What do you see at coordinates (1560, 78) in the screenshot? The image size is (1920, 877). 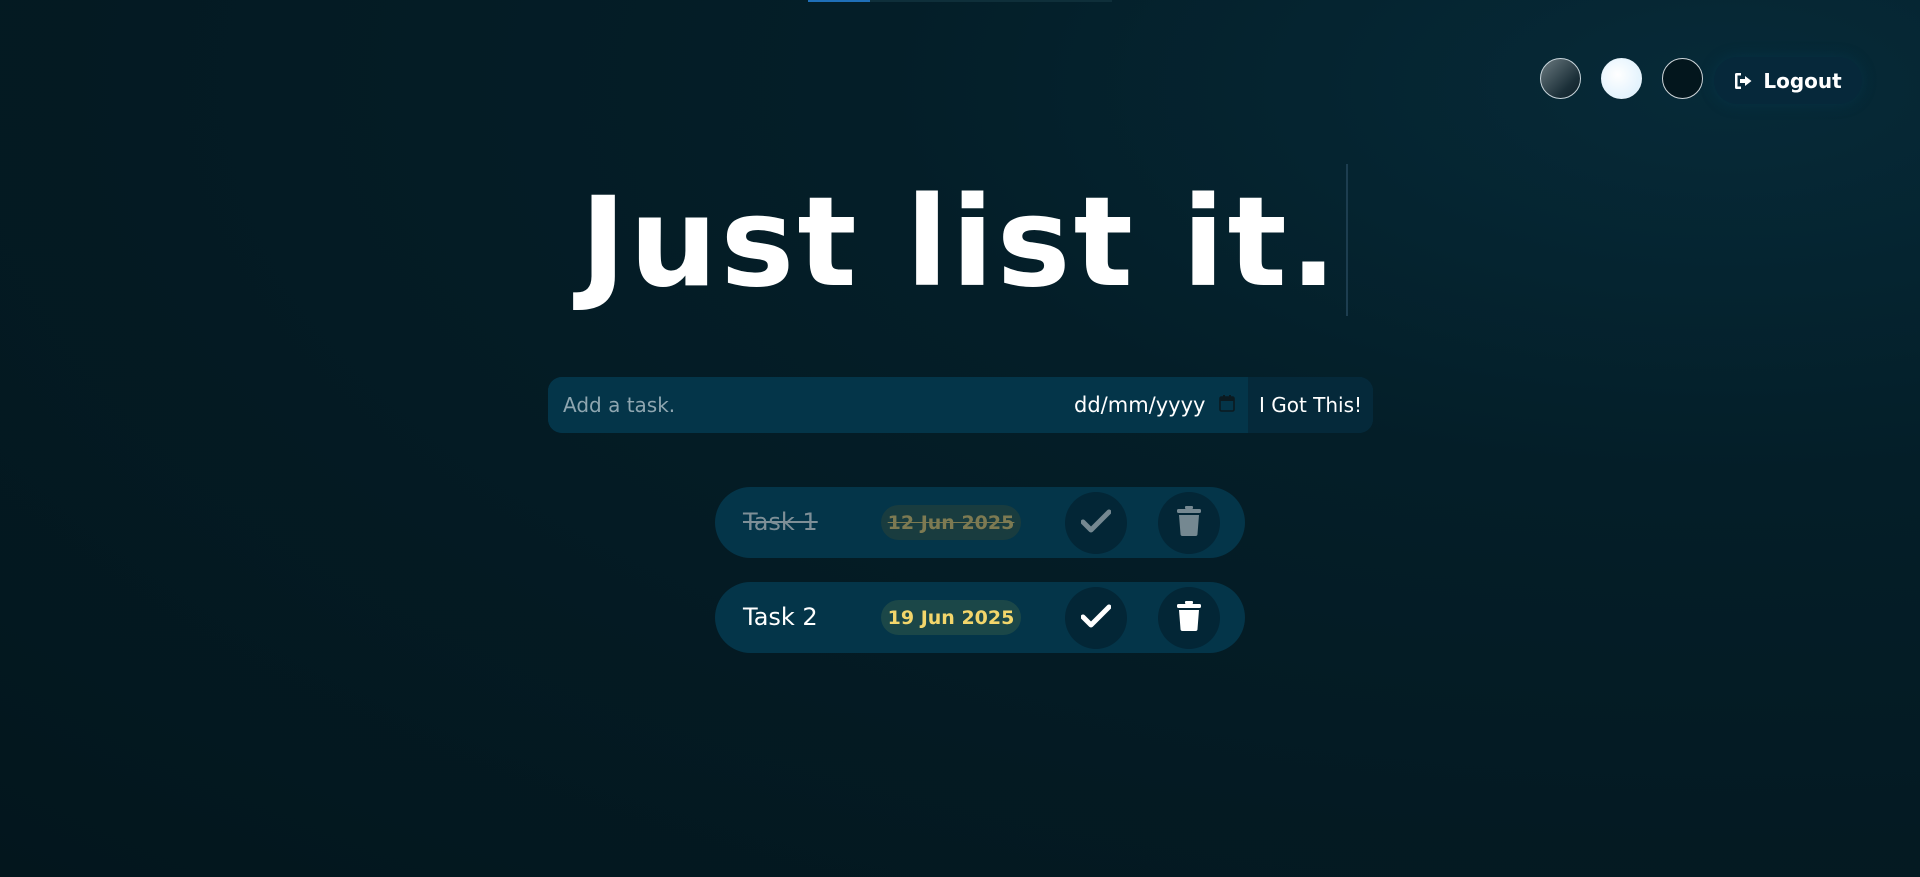 I see `theme-standard-button` at bounding box center [1560, 78].